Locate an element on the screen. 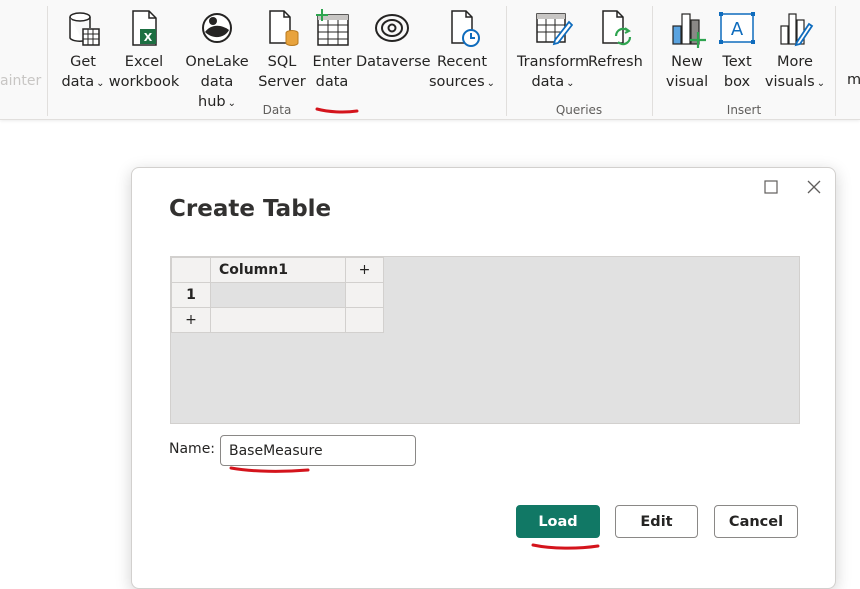 This screenshot has width=860, height=589. dialog-title: Create Table is located at coordinates (250, 209).